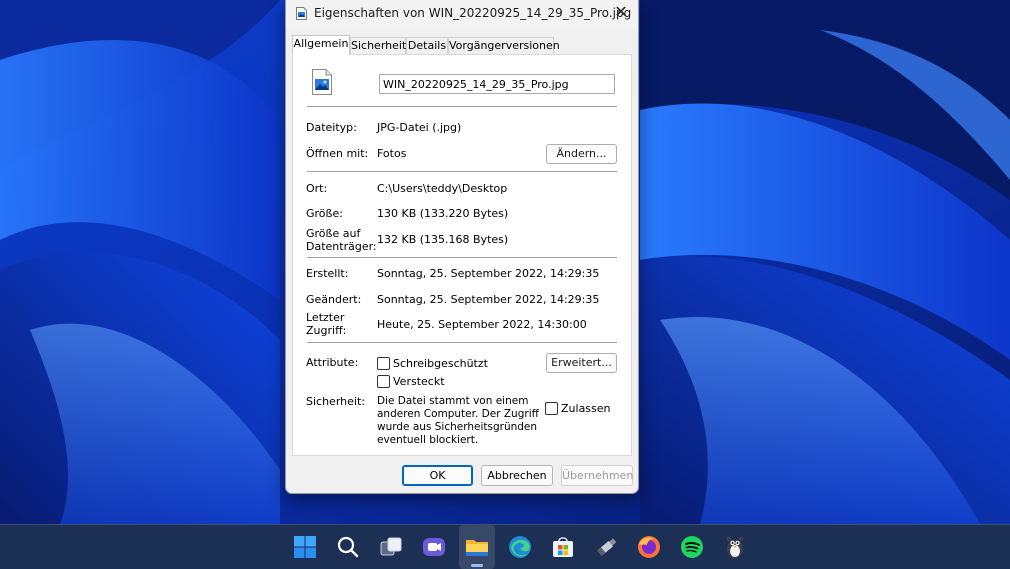 The image size is (1010, 569). I want to click on schreibgeschuetzt-label: Schreibgeschützt, so click(440, 363).